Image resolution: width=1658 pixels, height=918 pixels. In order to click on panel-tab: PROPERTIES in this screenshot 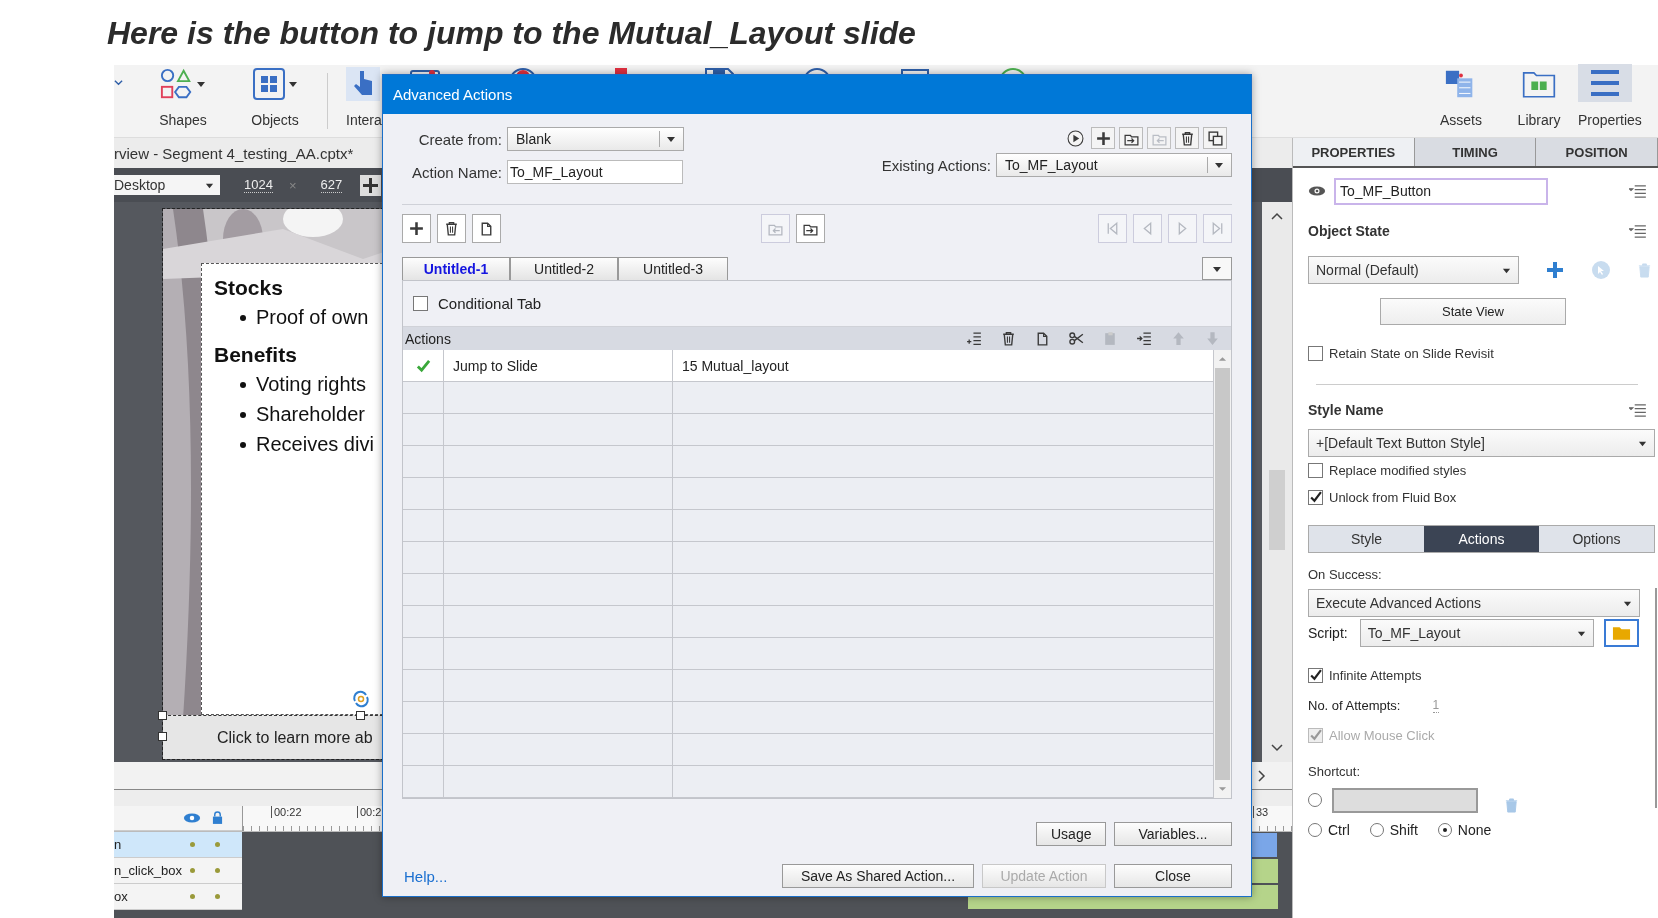, I will do `click(1354, 152)`.